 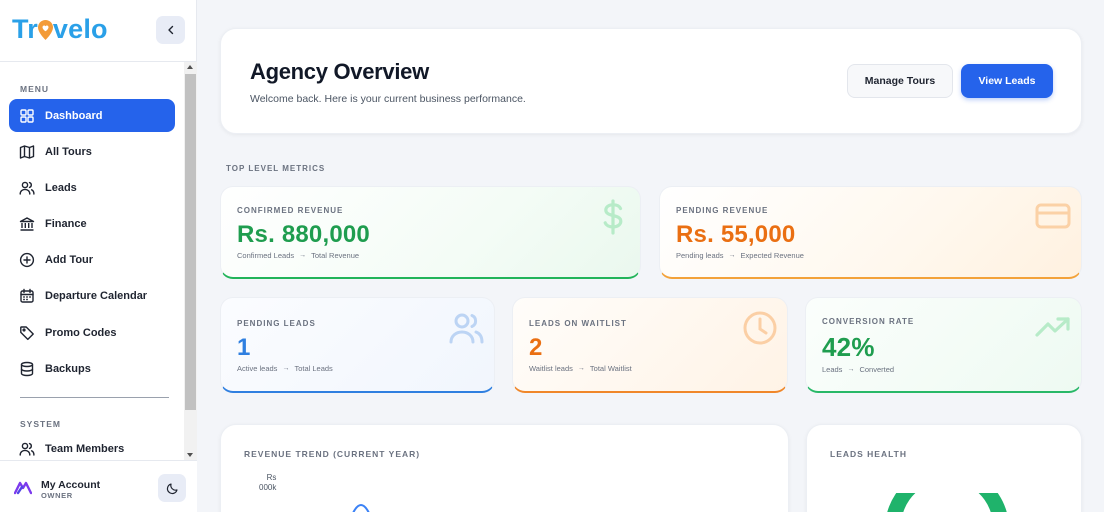 I want to click on subtext-to: Total Waitlist, so click(x=610, y=368).